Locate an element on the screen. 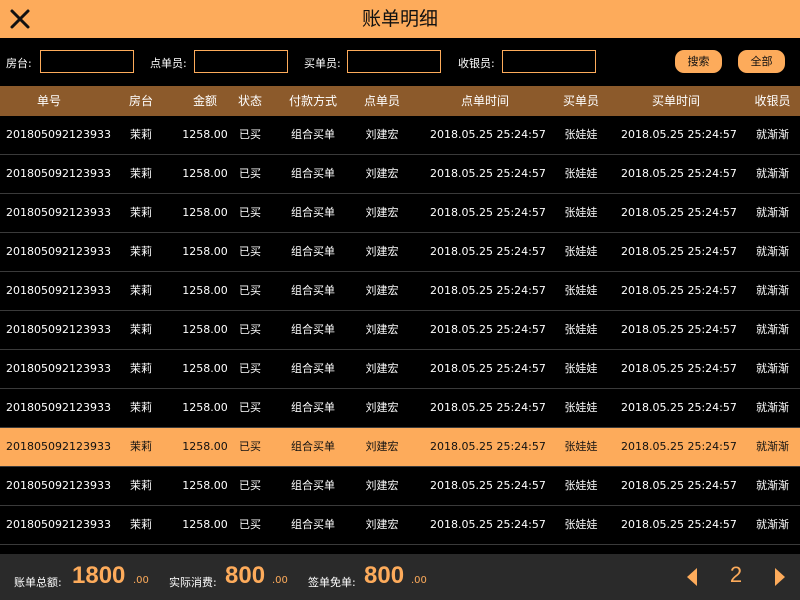  cashier-filter-input is located at coordinates (549, 61).